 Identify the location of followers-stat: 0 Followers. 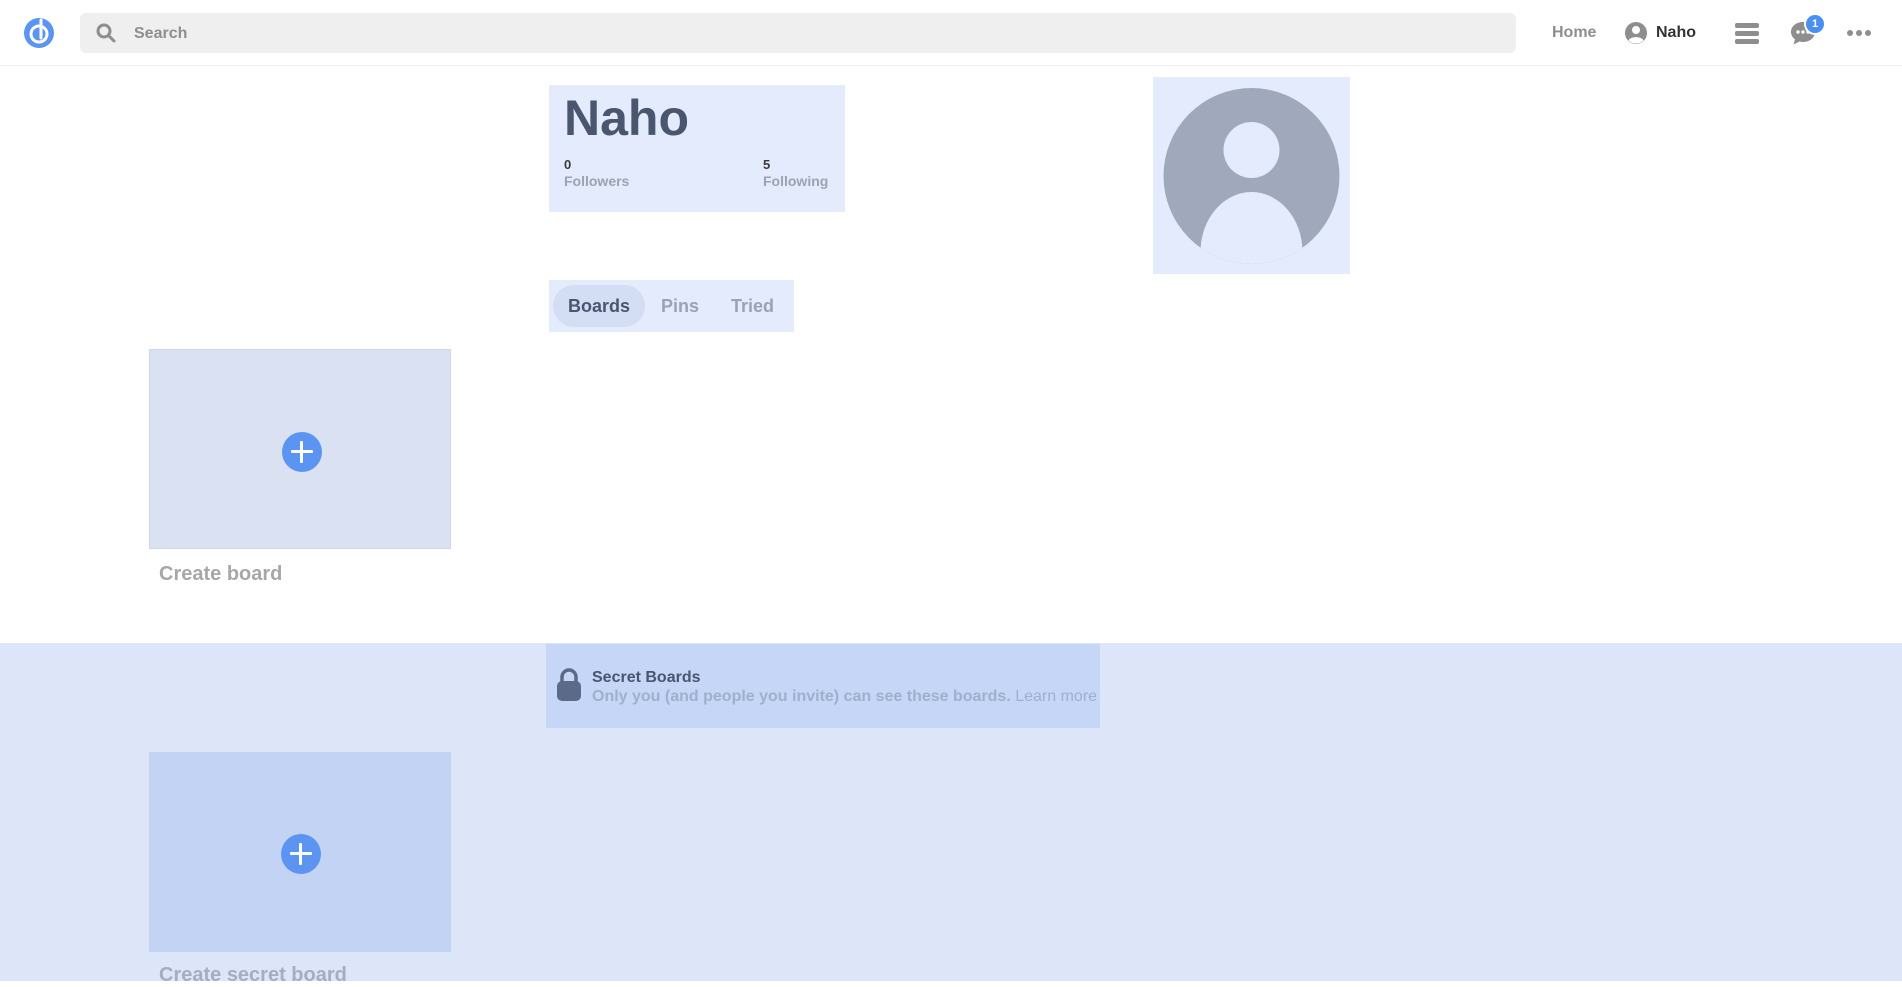
(596, 173).